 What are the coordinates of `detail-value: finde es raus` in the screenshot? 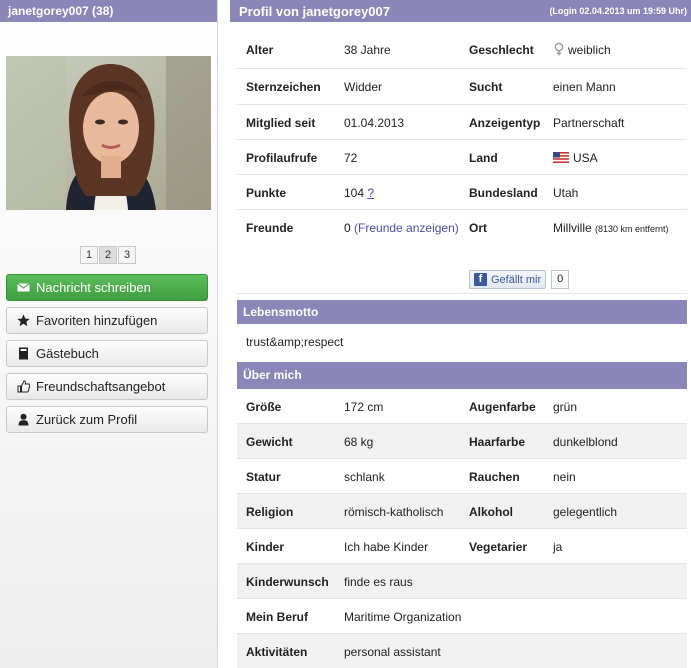 It's located at (378, 582).